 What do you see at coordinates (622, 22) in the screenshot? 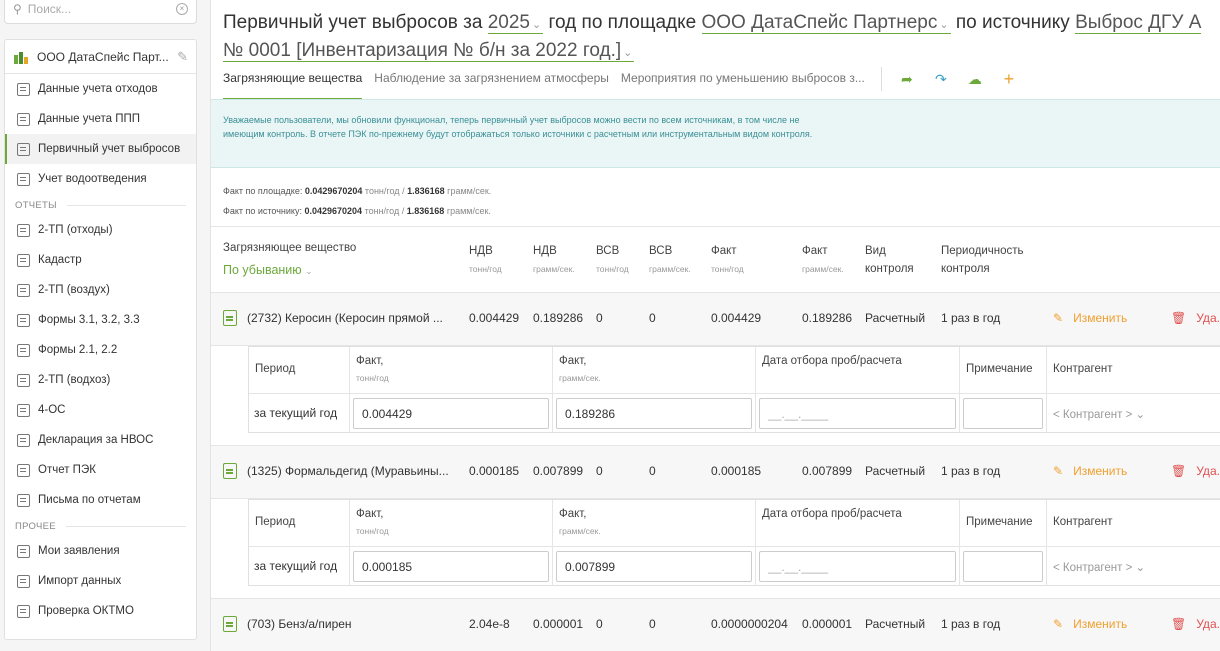
I see `title-text: год по площадке` at bounding box center [622, 22].